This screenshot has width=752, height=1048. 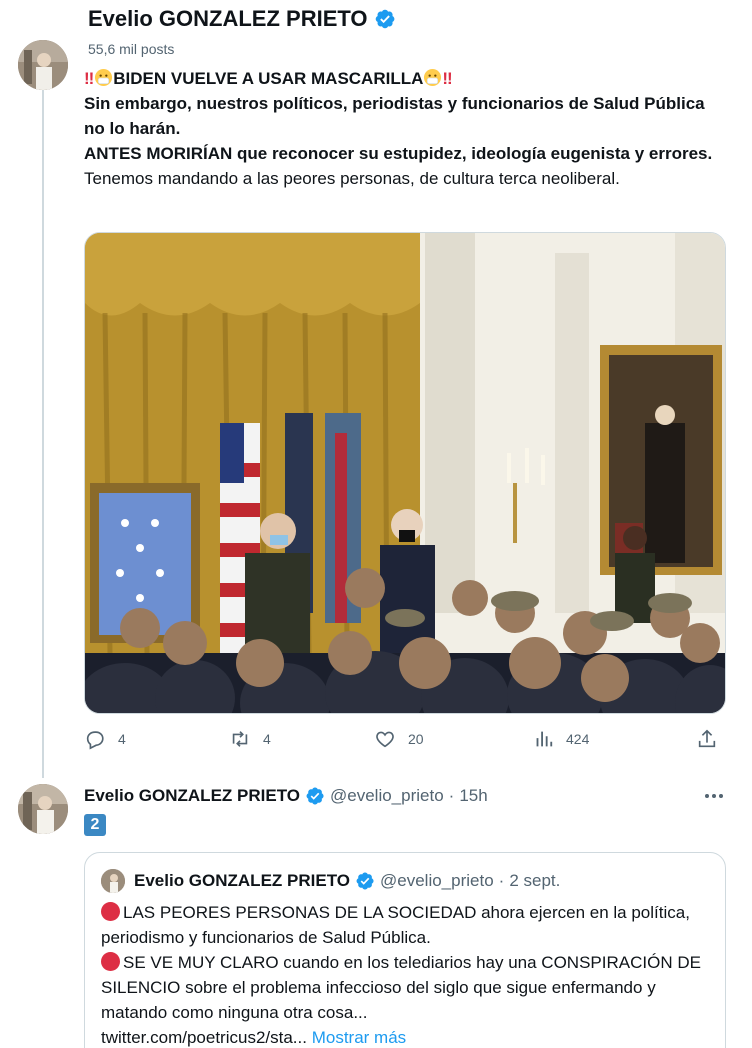 What do you see at coordinates (122, 739) in the screenshot?
I see `reply-count: 4` at bounding box center [122, 739].